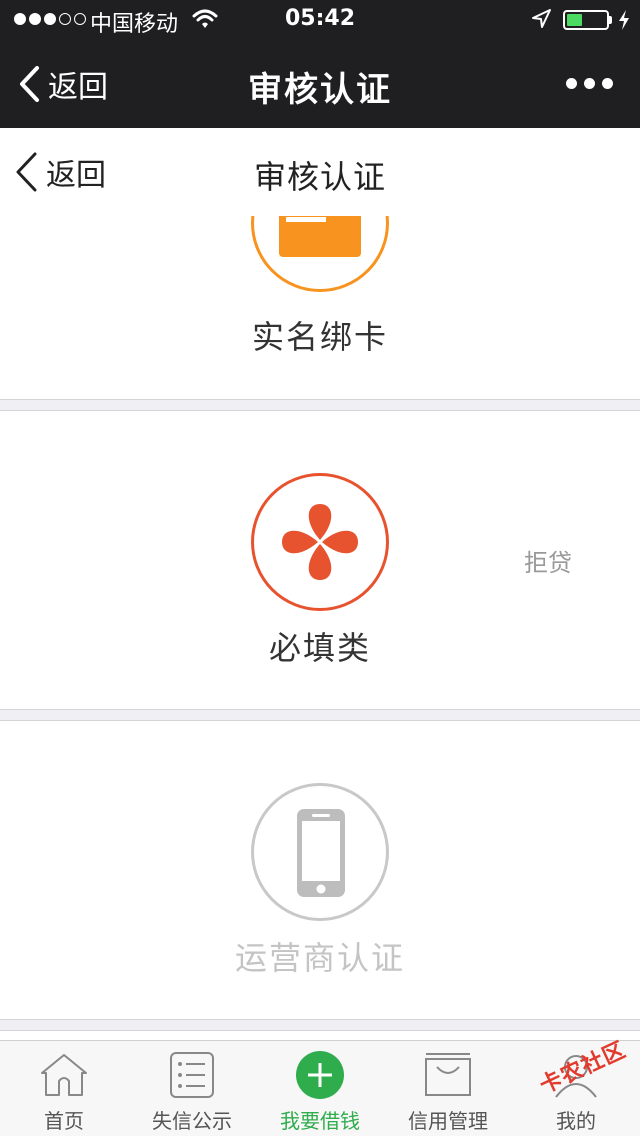 This screenshot has height=1136, width=640. What do you see at coordinates (64, 1075) in the screenshot?
I see `home-icon` at bounding box center [64, 1075].